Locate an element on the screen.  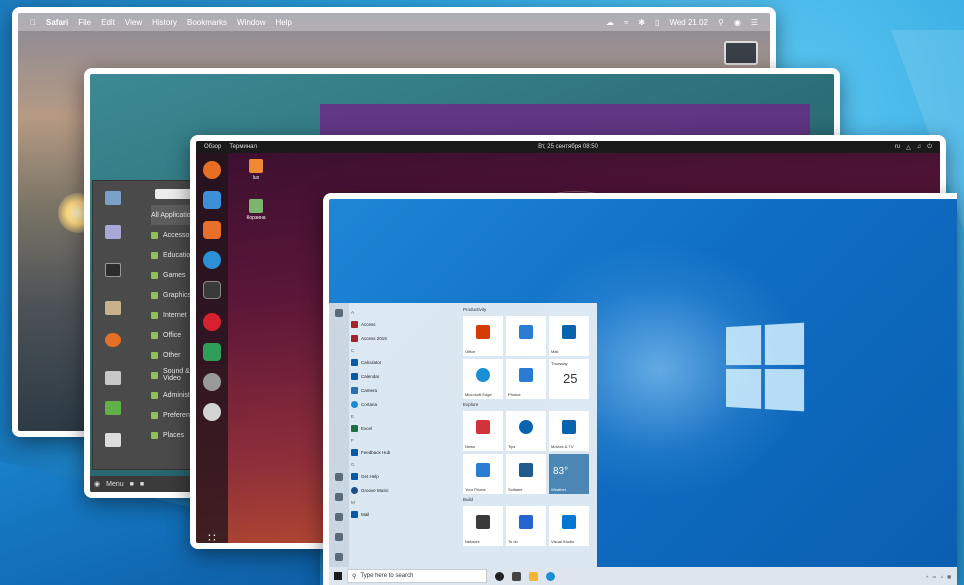
desktop-icon: Корзина is located at coordinates (256, 210).